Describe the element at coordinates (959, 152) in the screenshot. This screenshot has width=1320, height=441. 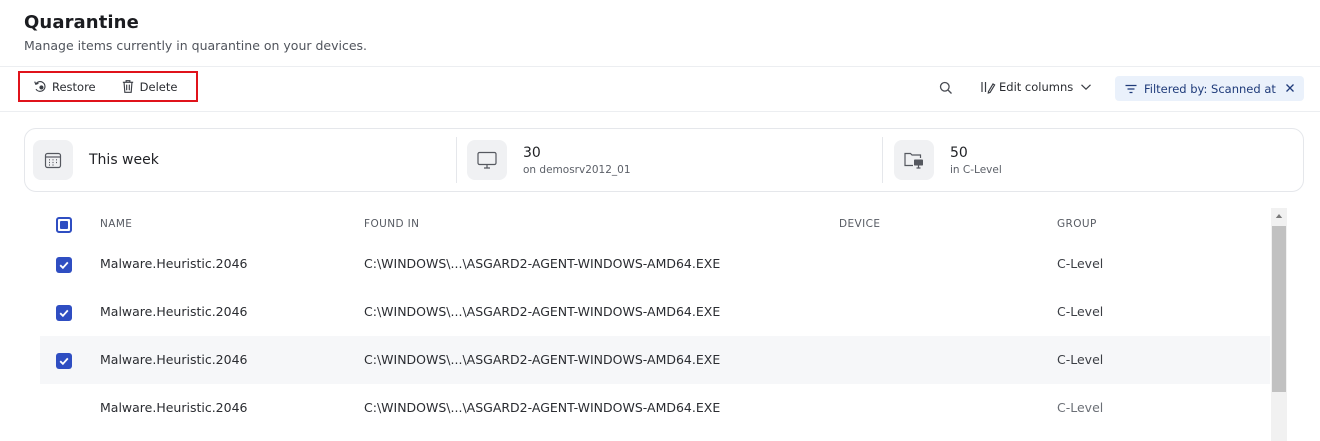
I see `group-count: 50` at that location.